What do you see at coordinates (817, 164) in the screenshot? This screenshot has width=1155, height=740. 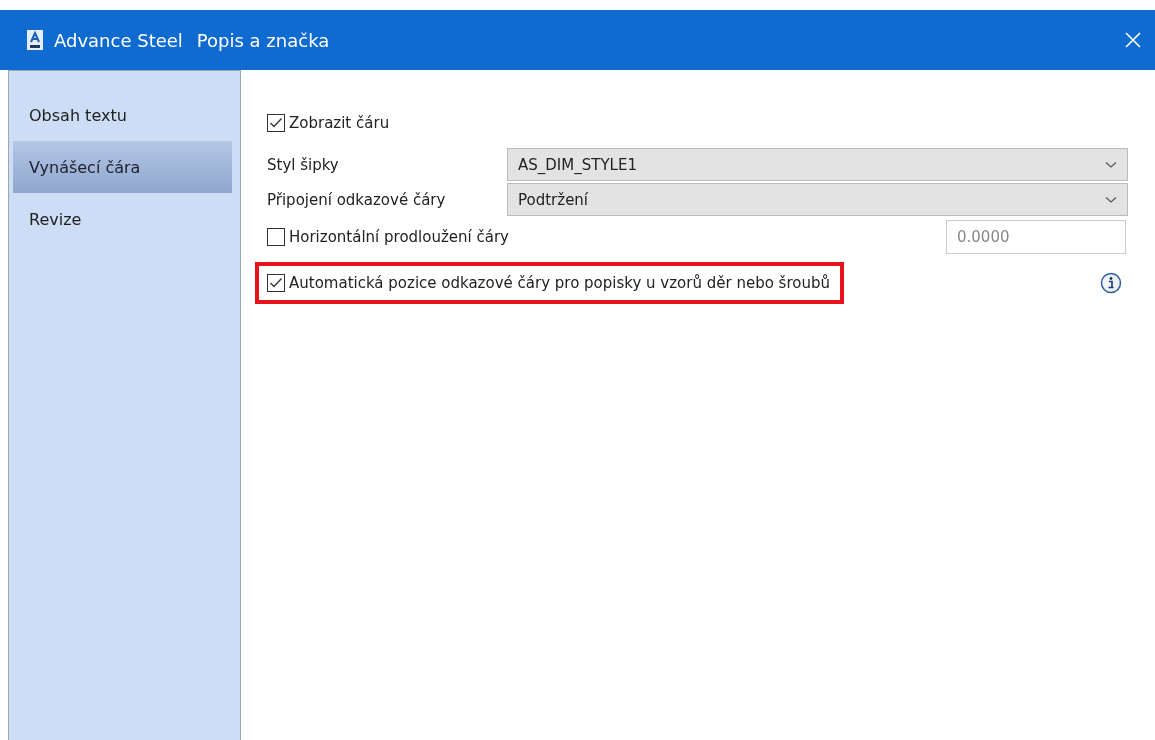 I see `dropdown: AS_DIM_STYLE1` at bounding box center [817, 164].